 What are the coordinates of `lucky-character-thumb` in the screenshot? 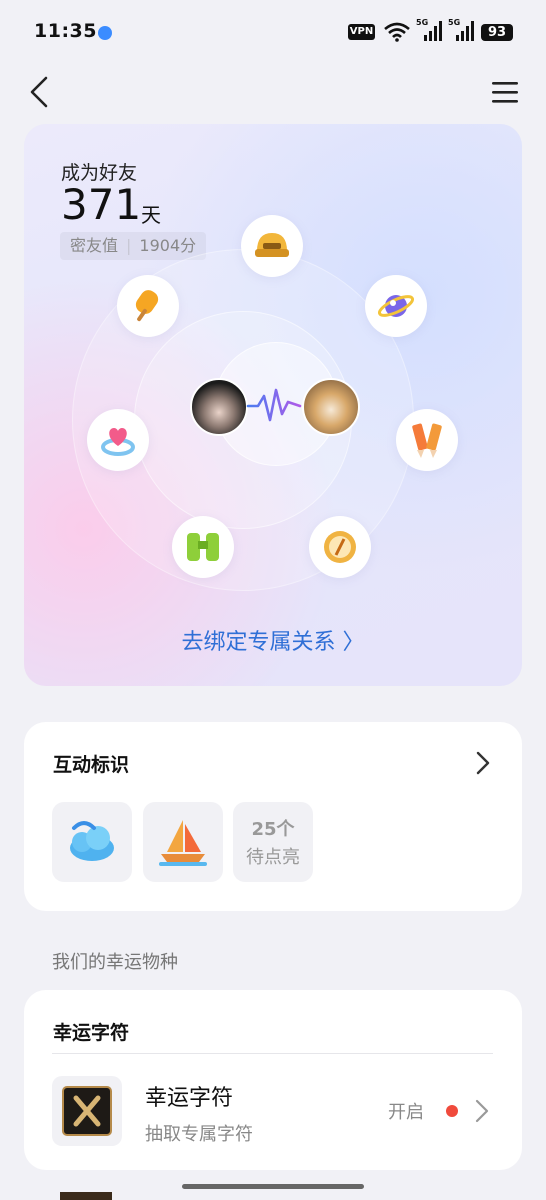 It's located at (87, 1111).